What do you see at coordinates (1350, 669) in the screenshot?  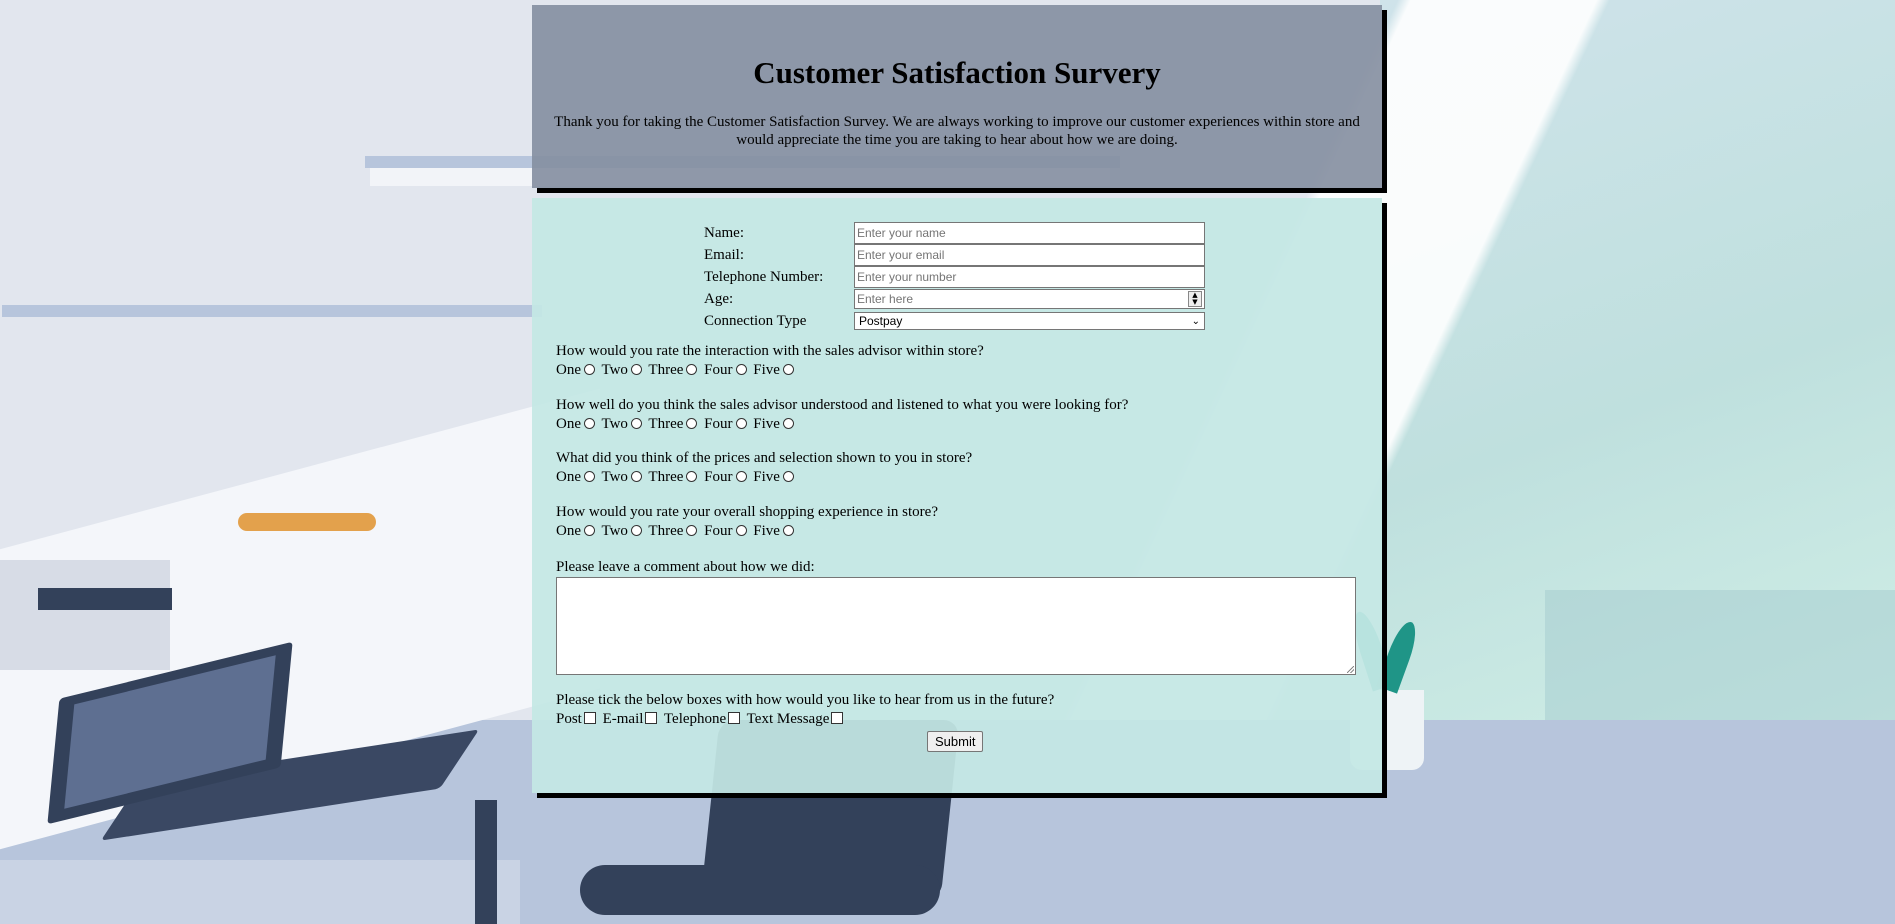 I see `resize-grip-icon` at bounding box center [1350, 669].